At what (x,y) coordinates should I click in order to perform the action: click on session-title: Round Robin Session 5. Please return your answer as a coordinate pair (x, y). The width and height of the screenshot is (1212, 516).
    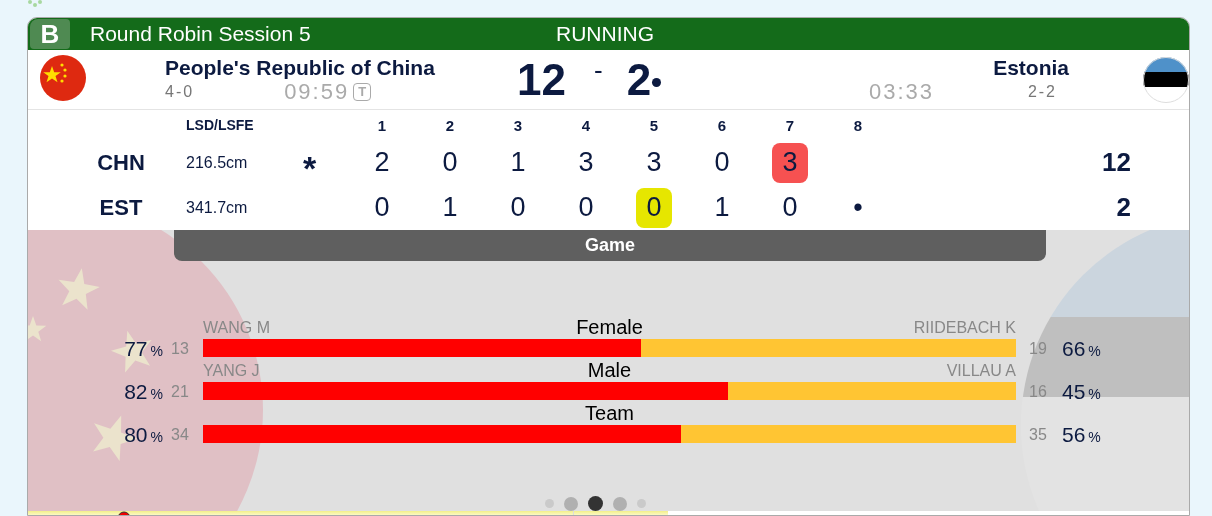
    Looking at the image, I should click on (200, 34).